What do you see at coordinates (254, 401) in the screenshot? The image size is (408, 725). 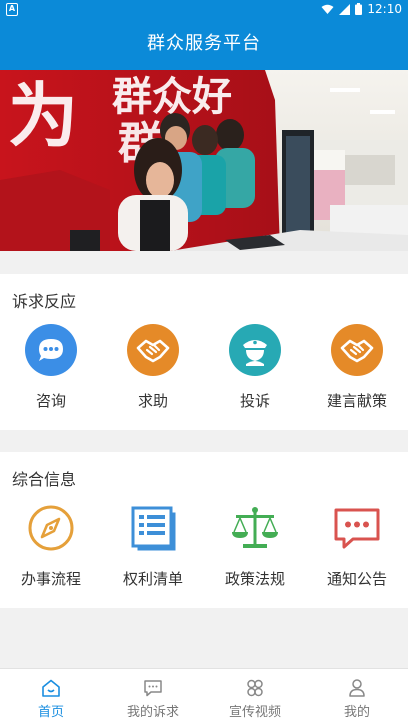 I see `complaint-label: 投诉` at bounding box center [254, 401].